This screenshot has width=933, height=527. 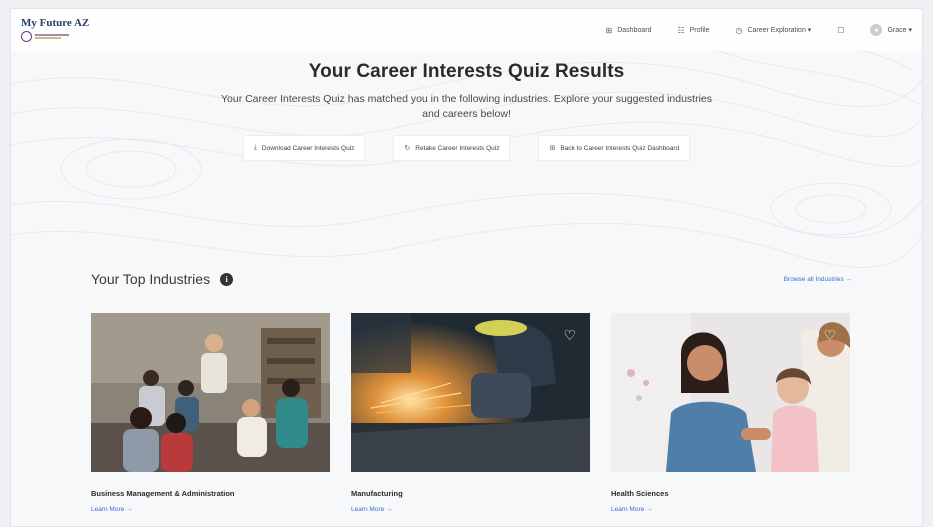 What do you see at coordinates (730, 392) in the screenshot?
I see `health-sciences-nurse-photo: ♡` at bounding box center [730, 392].